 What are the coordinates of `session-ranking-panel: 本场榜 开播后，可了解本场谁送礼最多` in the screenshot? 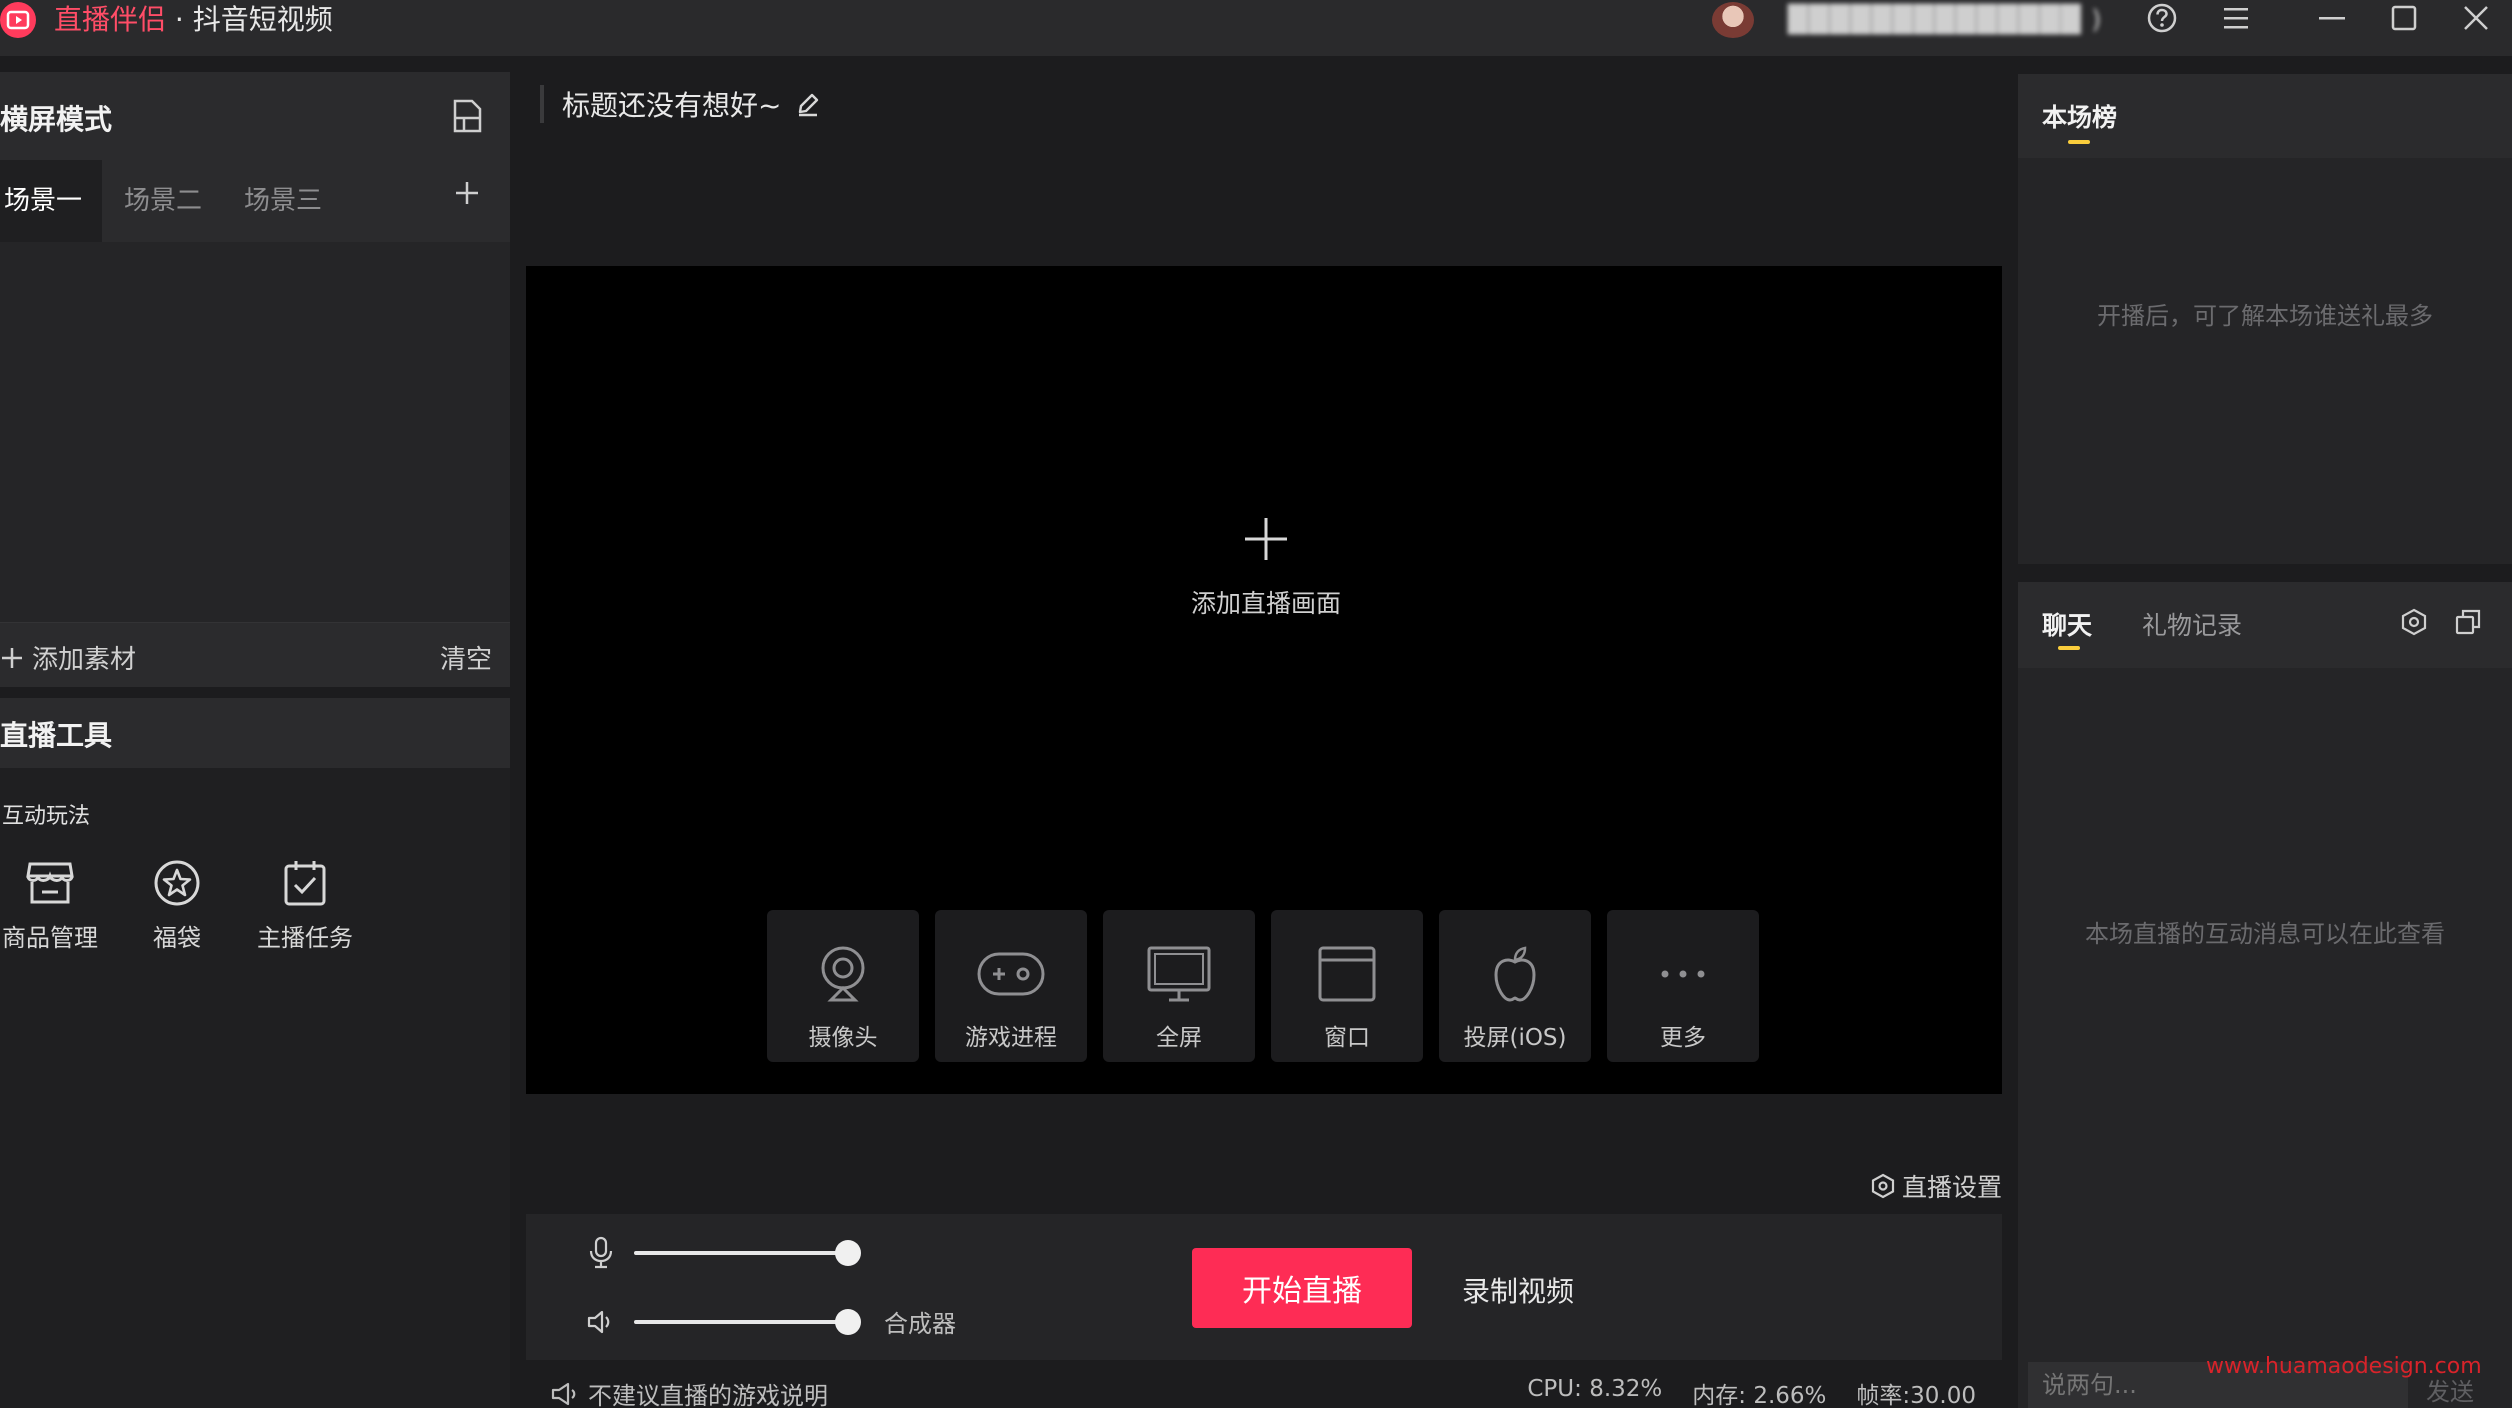 It's located at (2265, 319).